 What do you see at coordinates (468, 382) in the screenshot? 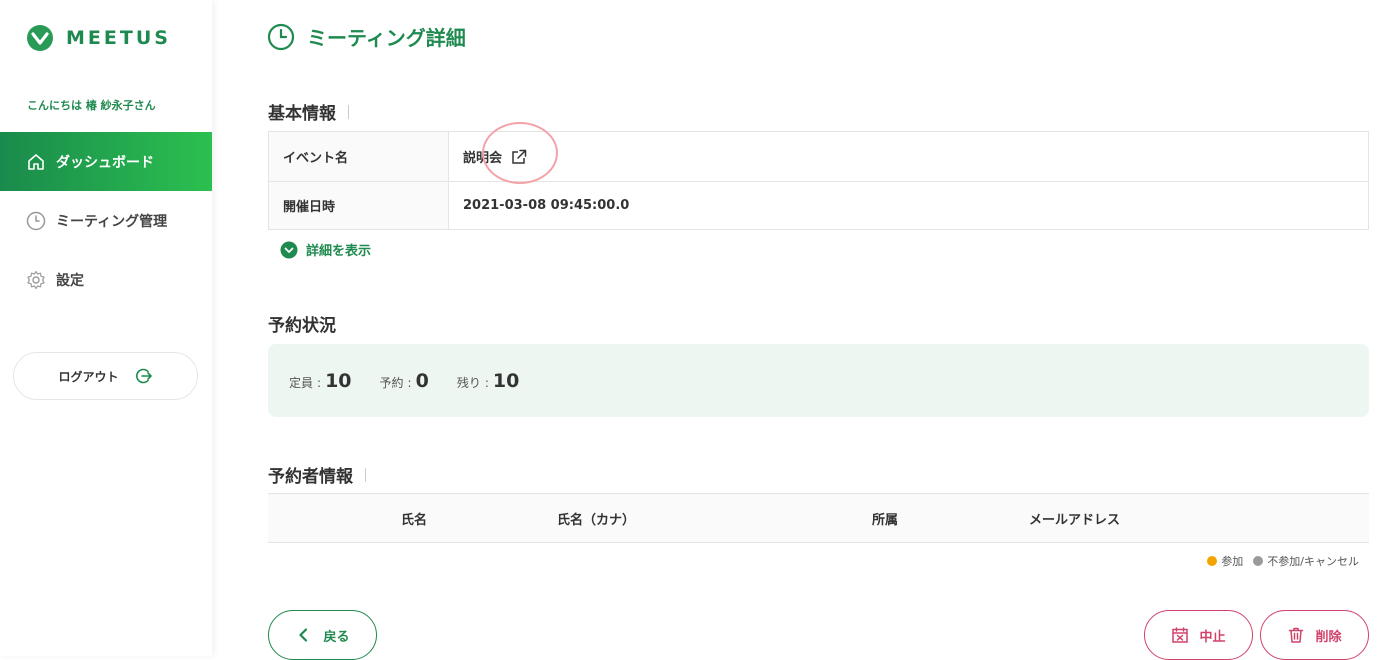
I see `stat-label: 残り` at bounding box center [468, 382].